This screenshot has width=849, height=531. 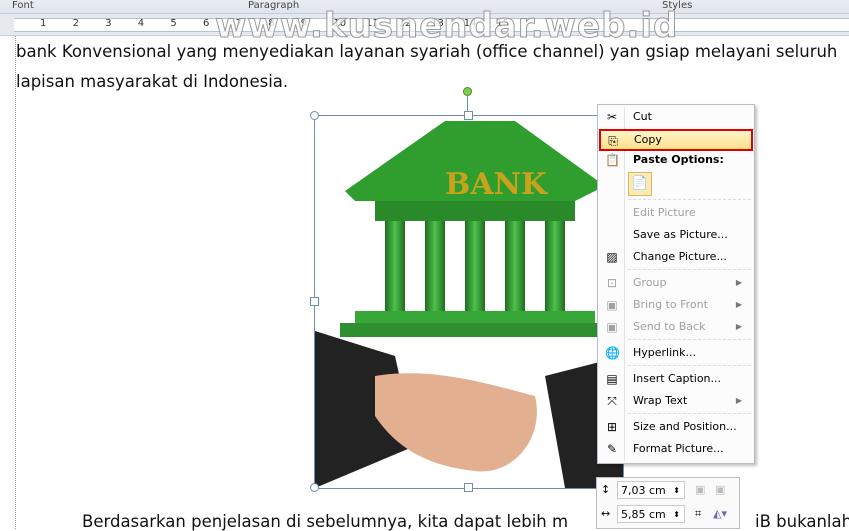 I want to click on hyperlink-icon: 🌐, so click(x=612, y=353).